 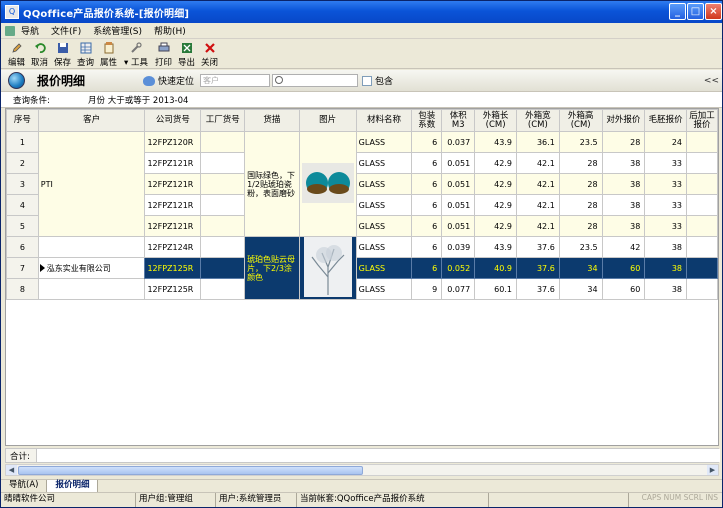 I want to click on col-header: 材料名称, so click(x=384, y=120).